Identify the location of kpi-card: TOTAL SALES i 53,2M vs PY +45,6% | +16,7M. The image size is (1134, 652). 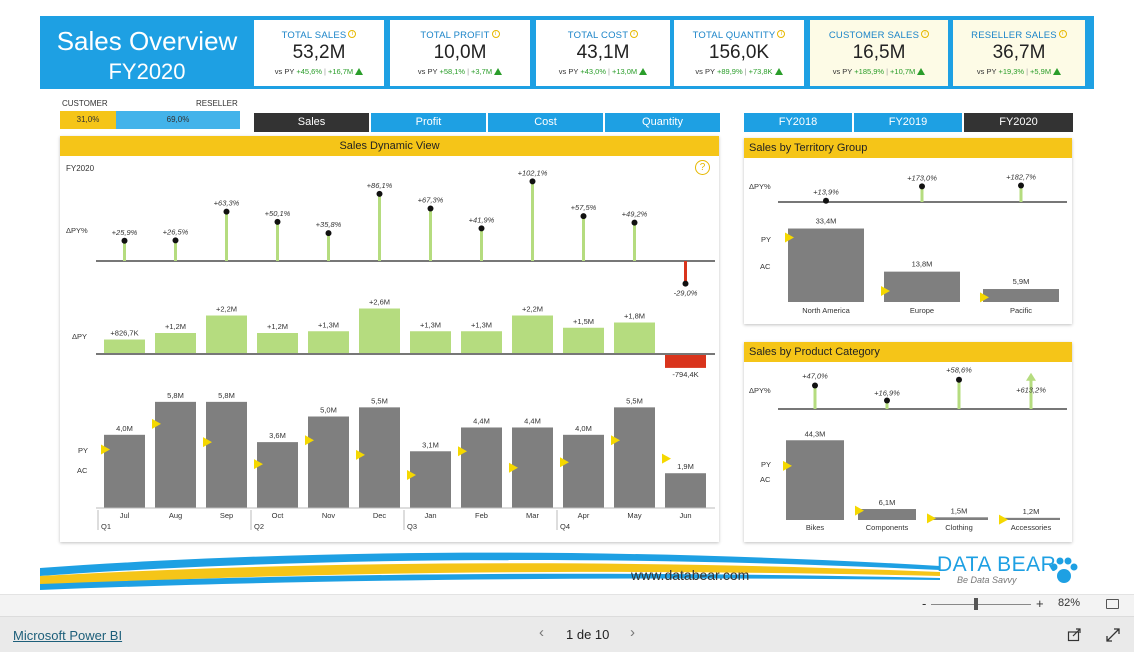
(319, 53).